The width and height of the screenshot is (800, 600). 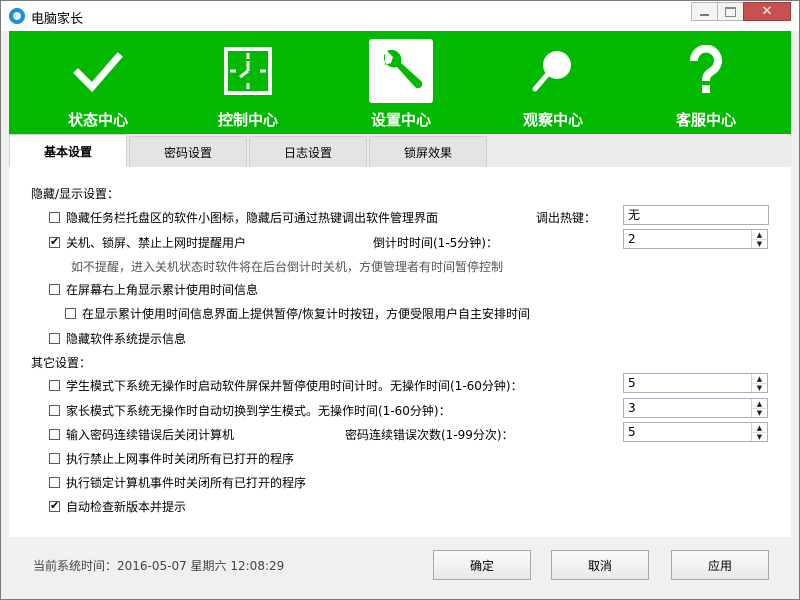 I want to click on wrong-password-option: 输入密码连续错误后关闭计算机, so click(x=141, y=434).